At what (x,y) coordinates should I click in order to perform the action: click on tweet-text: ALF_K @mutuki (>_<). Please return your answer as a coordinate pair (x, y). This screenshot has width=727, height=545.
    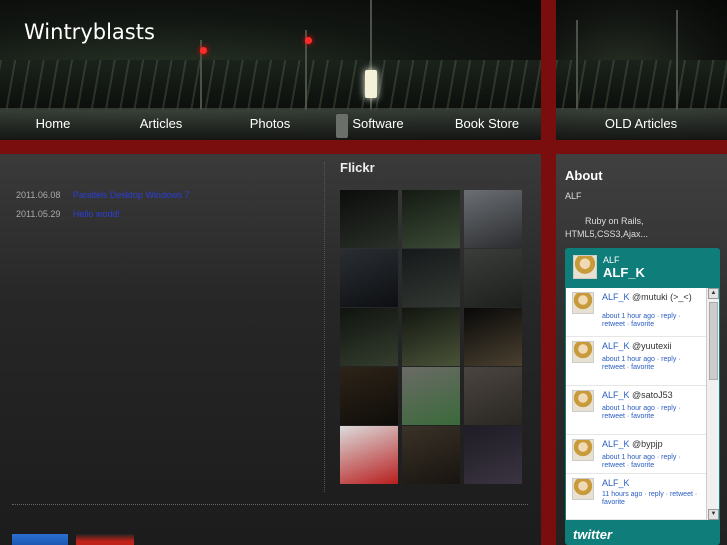
    Looking at the image, I should click on (653, 297).